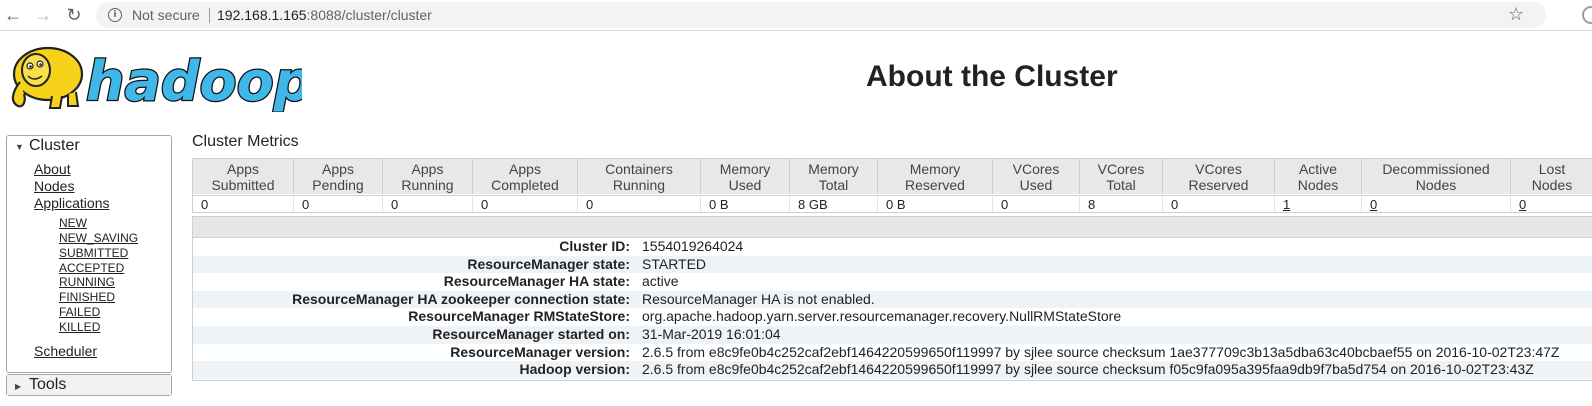 The image size is (1592, 406). What do you see at coordinates (892, 247) in the screenshot?
I see `info-row-cluster-id: Cluster ID: 1554019264024` at bounding box center [892, 247].